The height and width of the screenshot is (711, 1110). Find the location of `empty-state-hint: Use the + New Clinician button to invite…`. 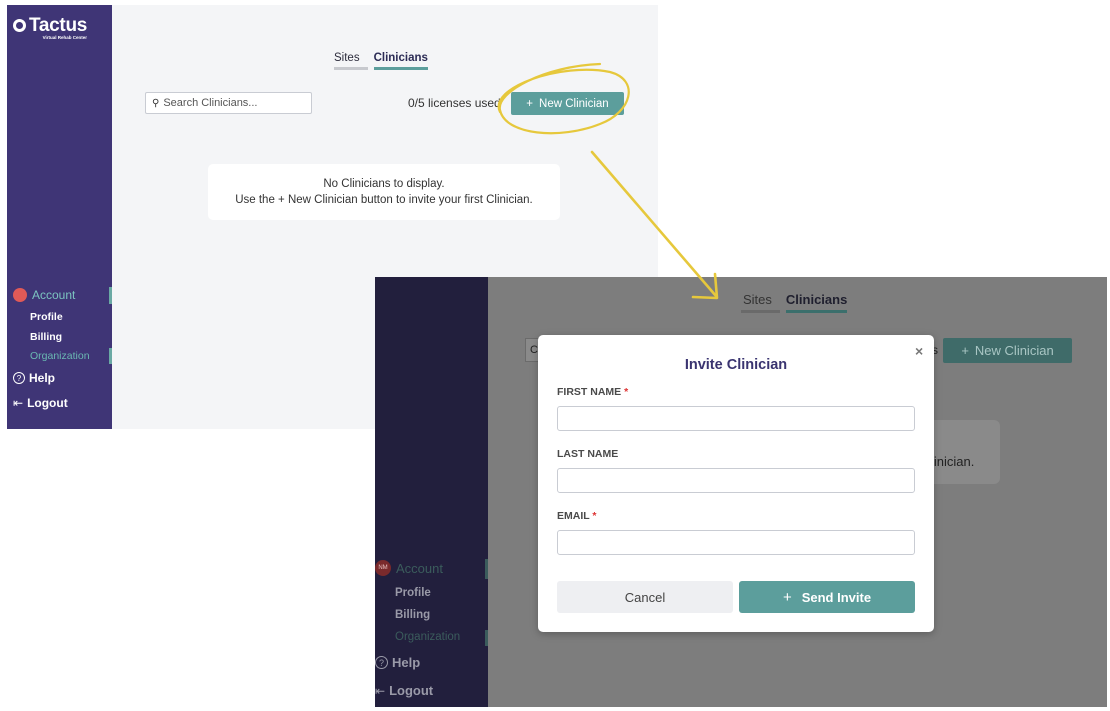

empty-state-hint: Use the + New Clinician button to invite… is located at coordinates (384, 200).